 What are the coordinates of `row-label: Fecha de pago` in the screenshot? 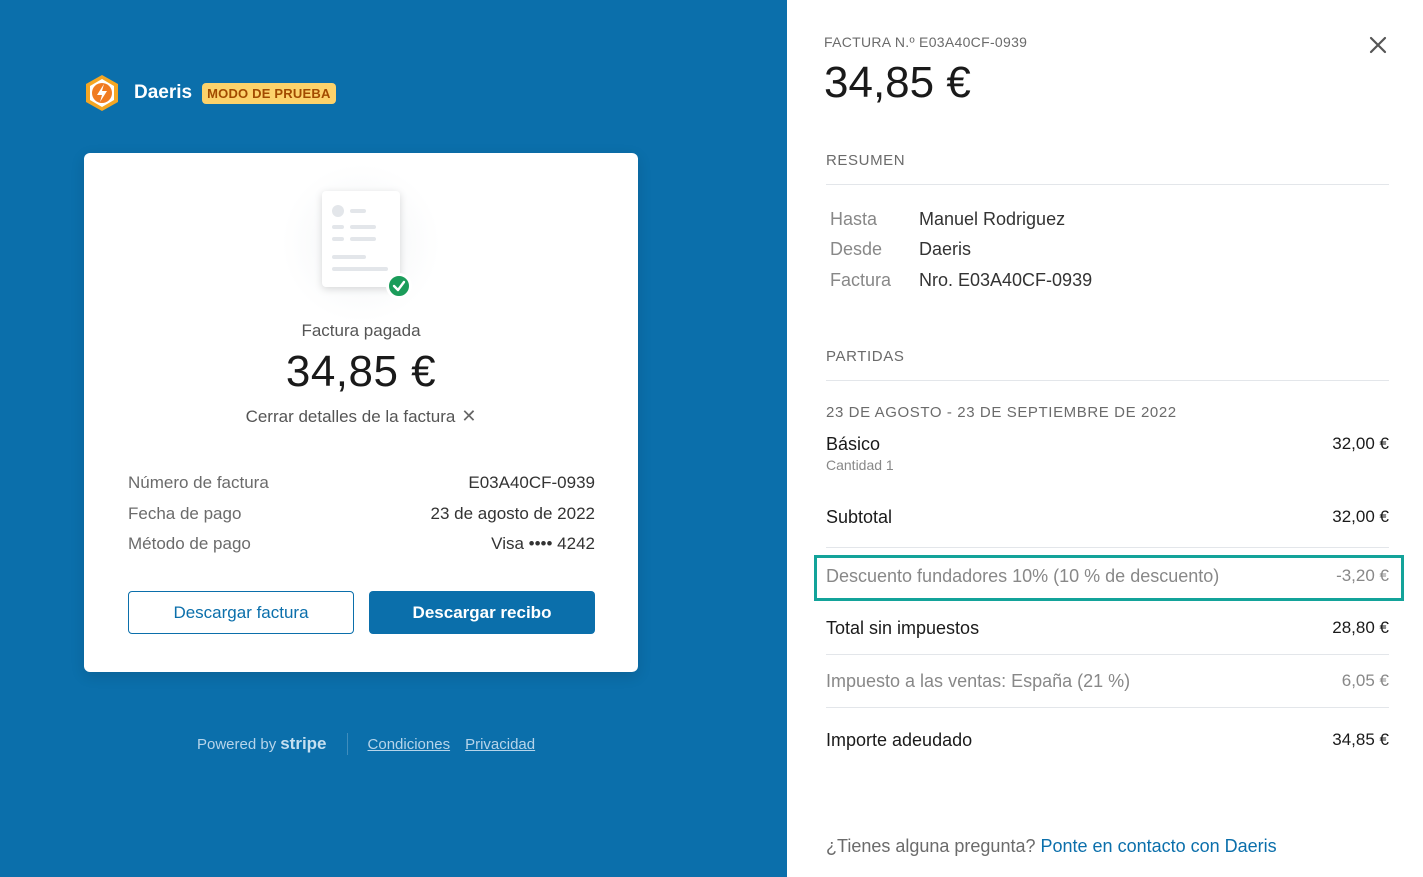 It's located at (185, 513).